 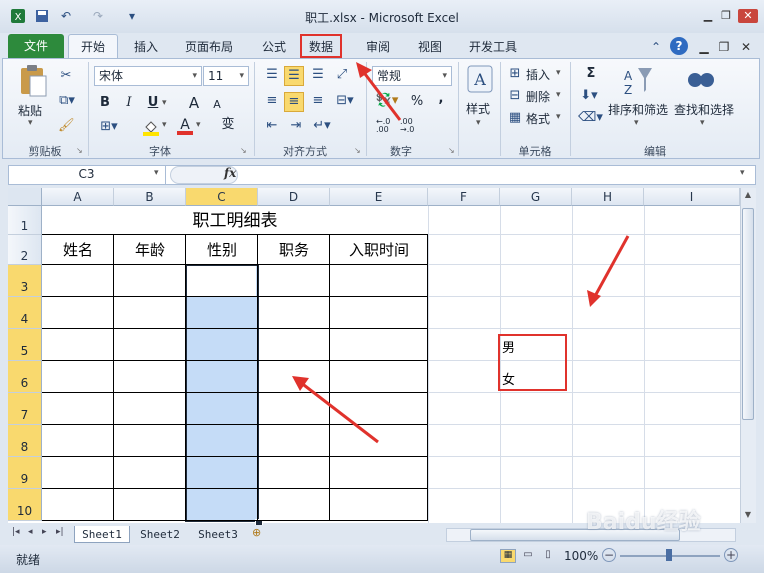 What do you see at coordinates (60, 532) in the screenshot?
I see `sheet-nav-last-icon: ▸|` at bounding box center [60, 532].